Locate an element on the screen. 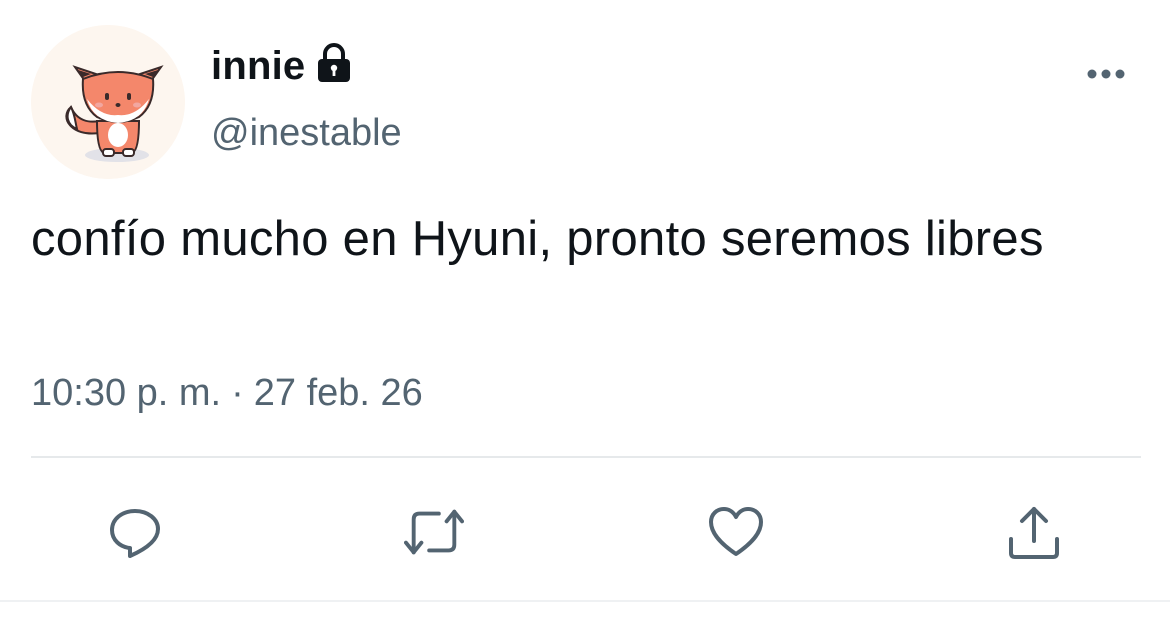  bottom-divider is located at coordinates (585, 601).